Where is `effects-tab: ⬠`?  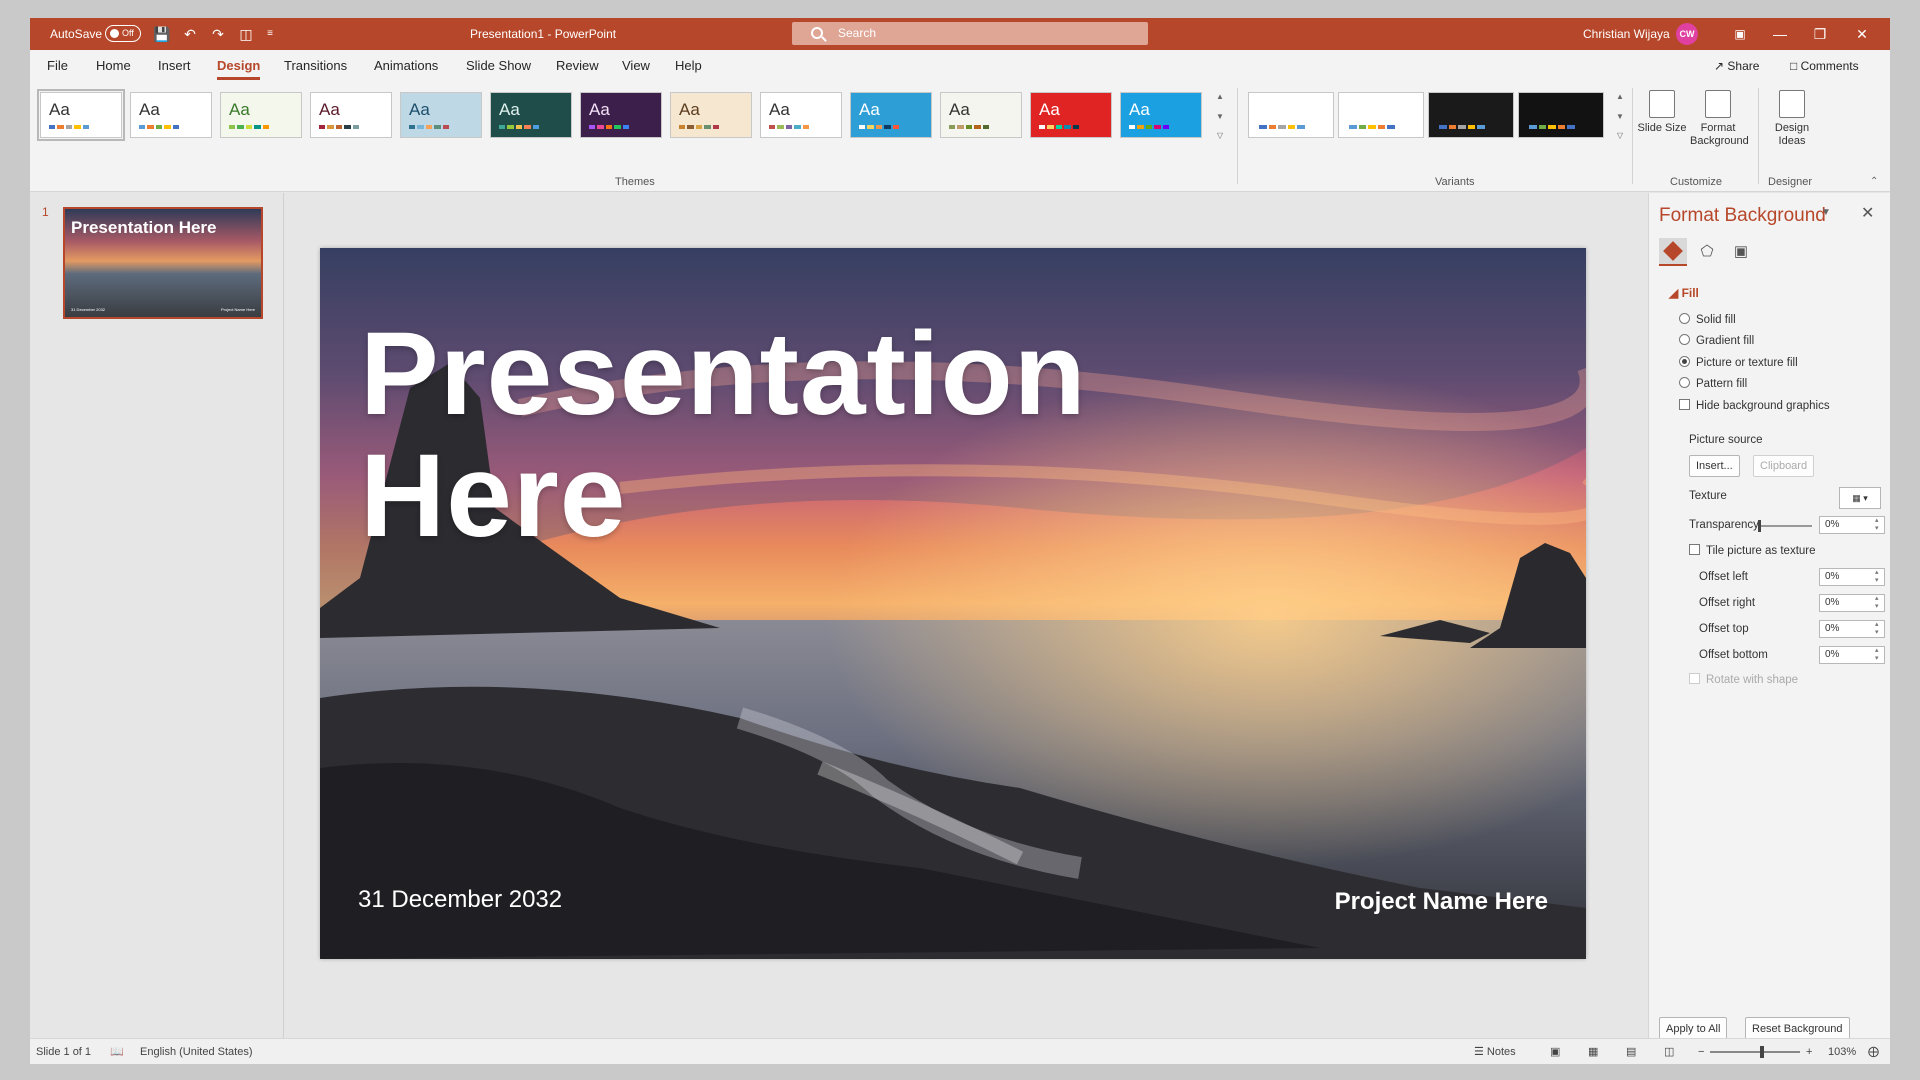
effects-tab: ⬠ is located at coordinates (1707, 252).